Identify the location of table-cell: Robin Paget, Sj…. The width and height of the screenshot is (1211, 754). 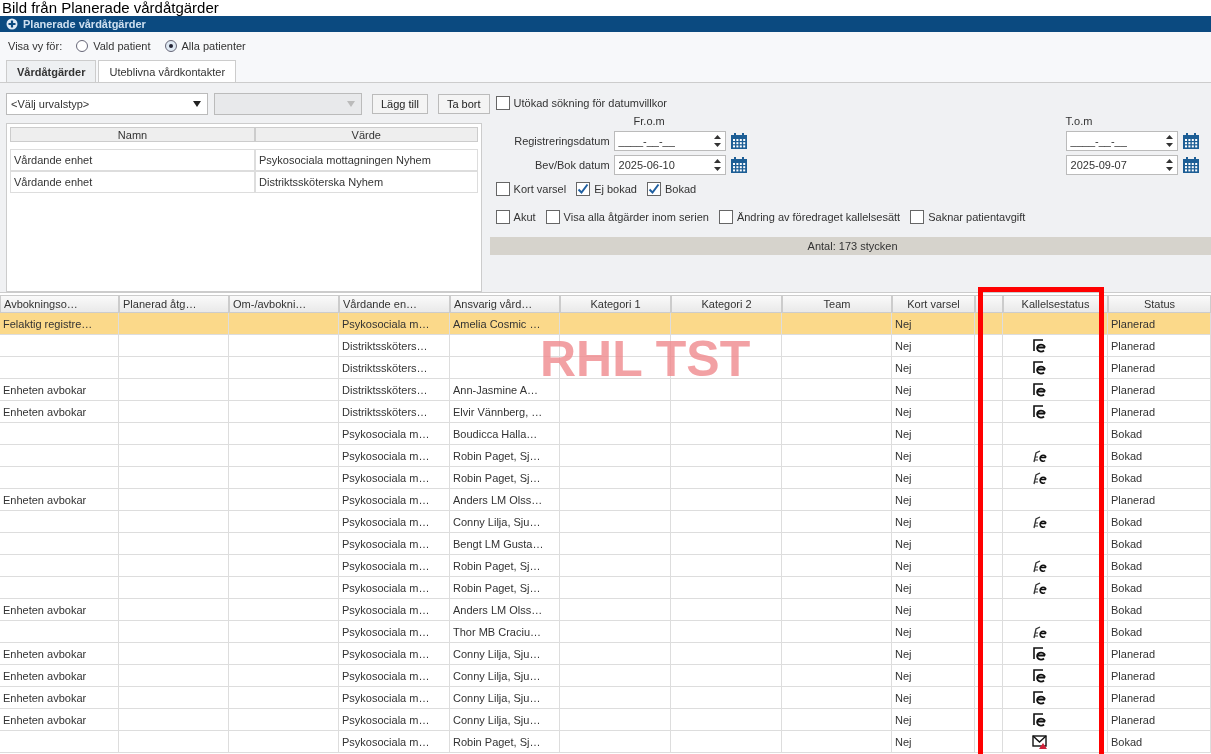
(505, 742).